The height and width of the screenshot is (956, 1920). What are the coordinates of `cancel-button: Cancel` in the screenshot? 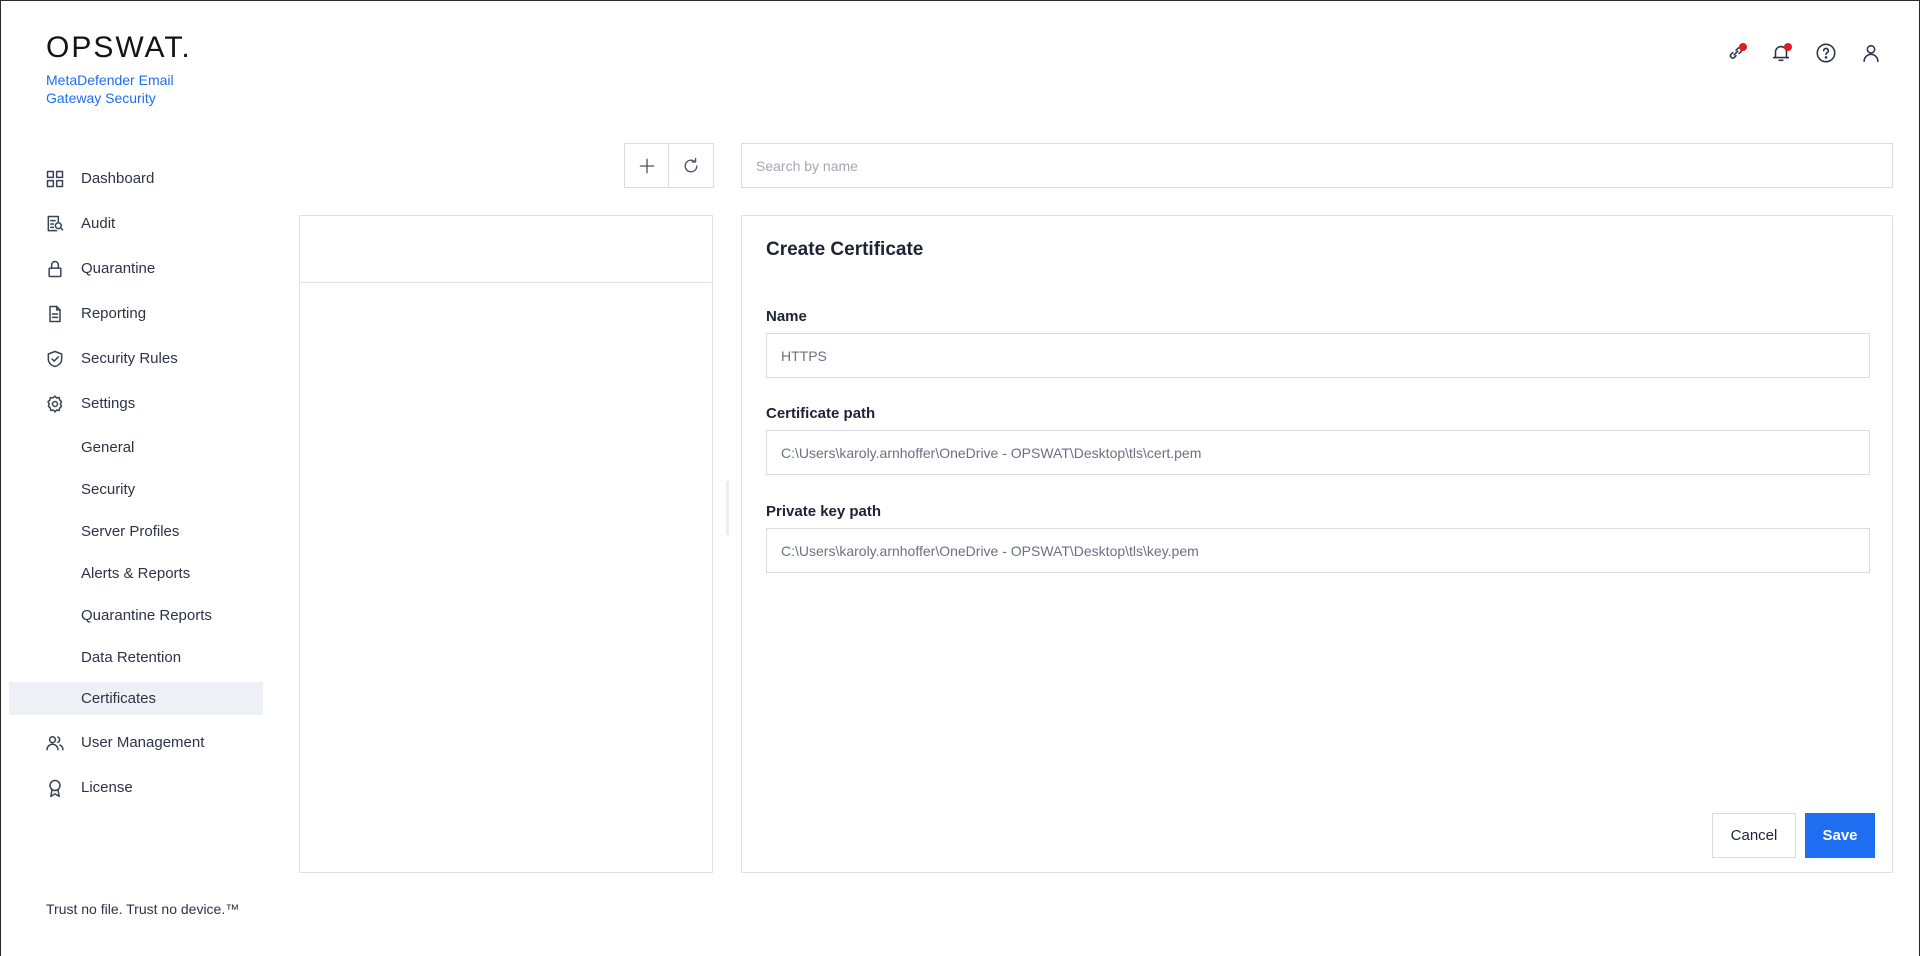 It's located at (1754, 835).